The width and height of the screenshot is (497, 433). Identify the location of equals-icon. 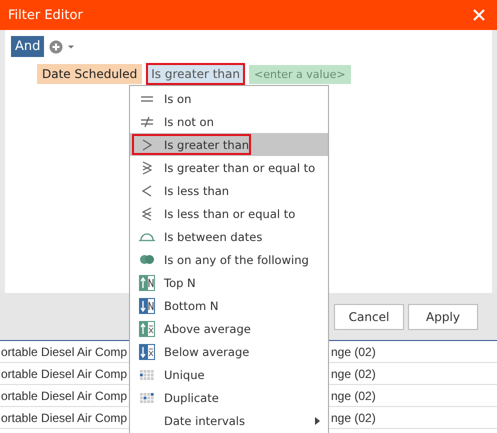
(147, 99).